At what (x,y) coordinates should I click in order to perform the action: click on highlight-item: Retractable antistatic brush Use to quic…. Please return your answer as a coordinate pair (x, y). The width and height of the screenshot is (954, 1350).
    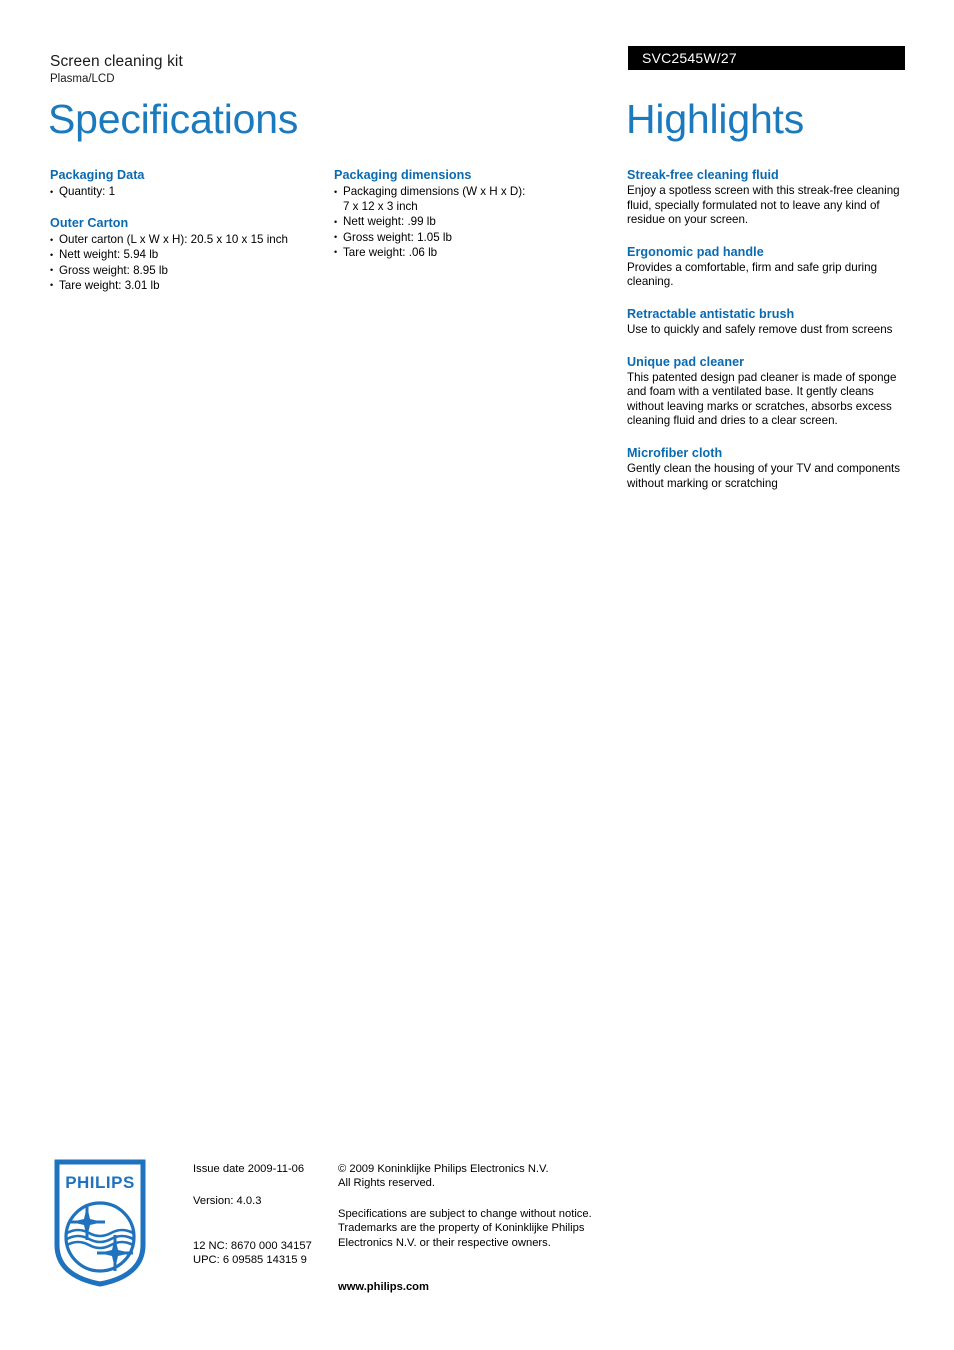
    Looking at the image, I should click on (767, 322).